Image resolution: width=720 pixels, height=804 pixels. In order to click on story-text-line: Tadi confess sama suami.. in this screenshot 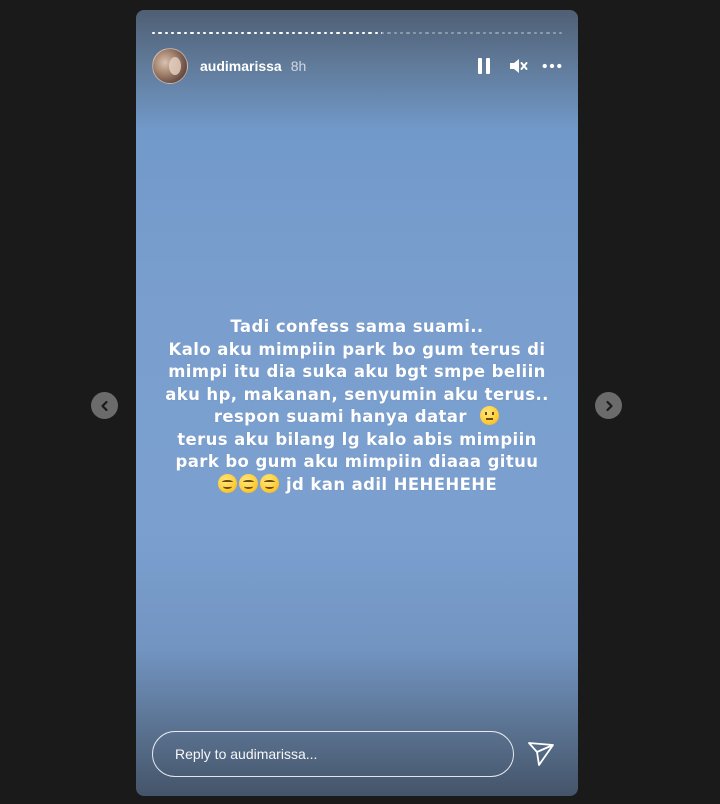, I will do `click(357, 326)`.